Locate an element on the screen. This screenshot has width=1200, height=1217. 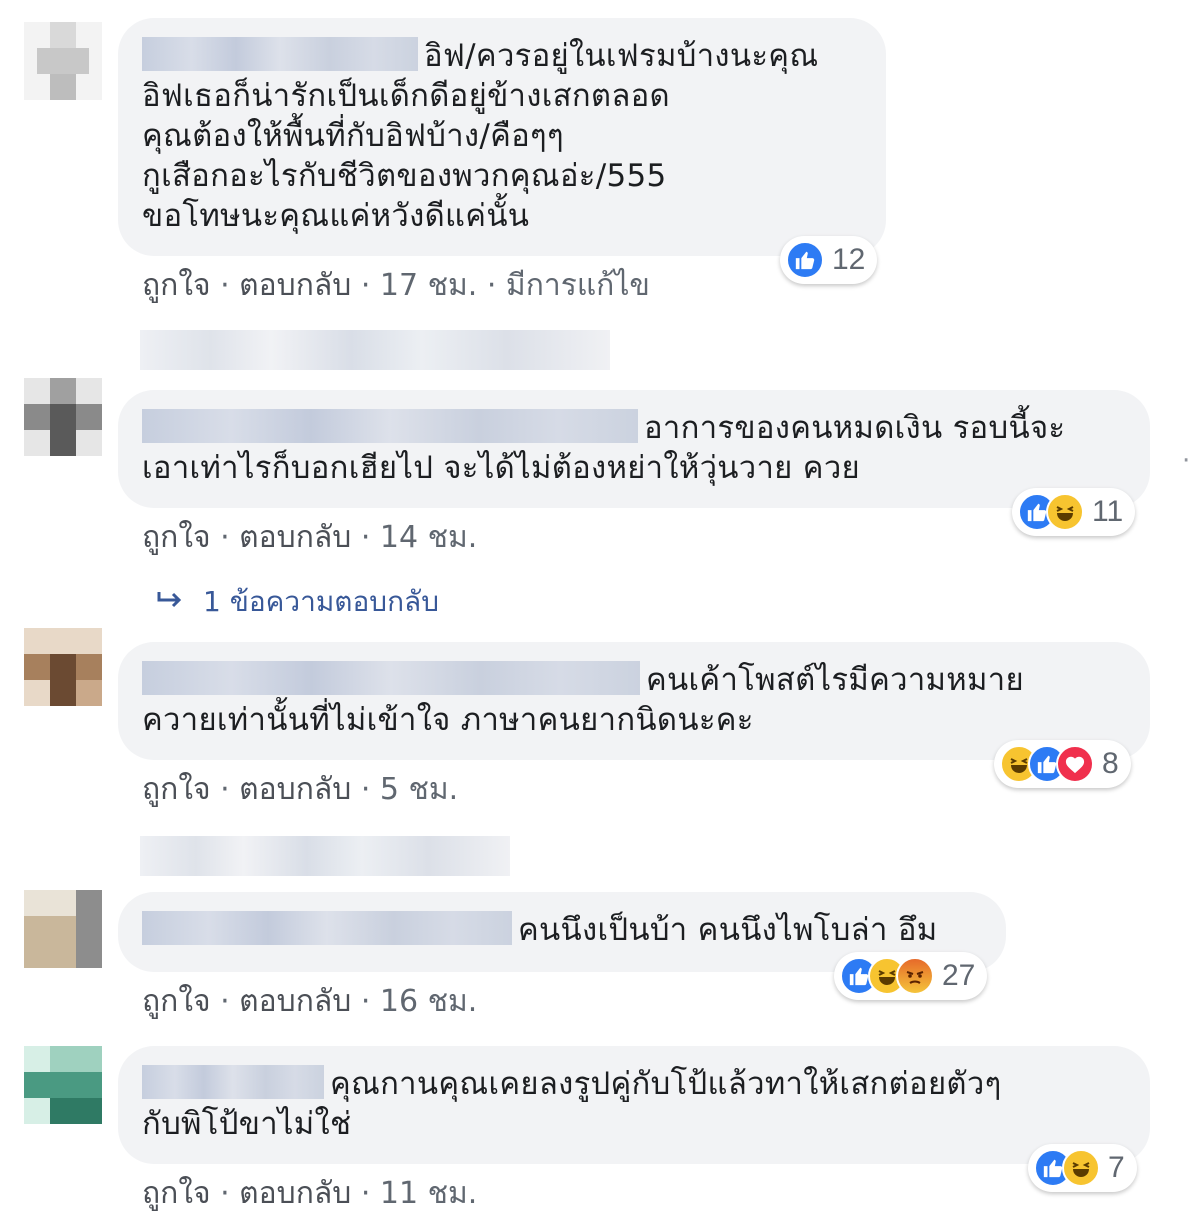
comment-actions: ถูกใจ · ตอบกลับ · 14 ชม. is located at coordinates (309, 537).